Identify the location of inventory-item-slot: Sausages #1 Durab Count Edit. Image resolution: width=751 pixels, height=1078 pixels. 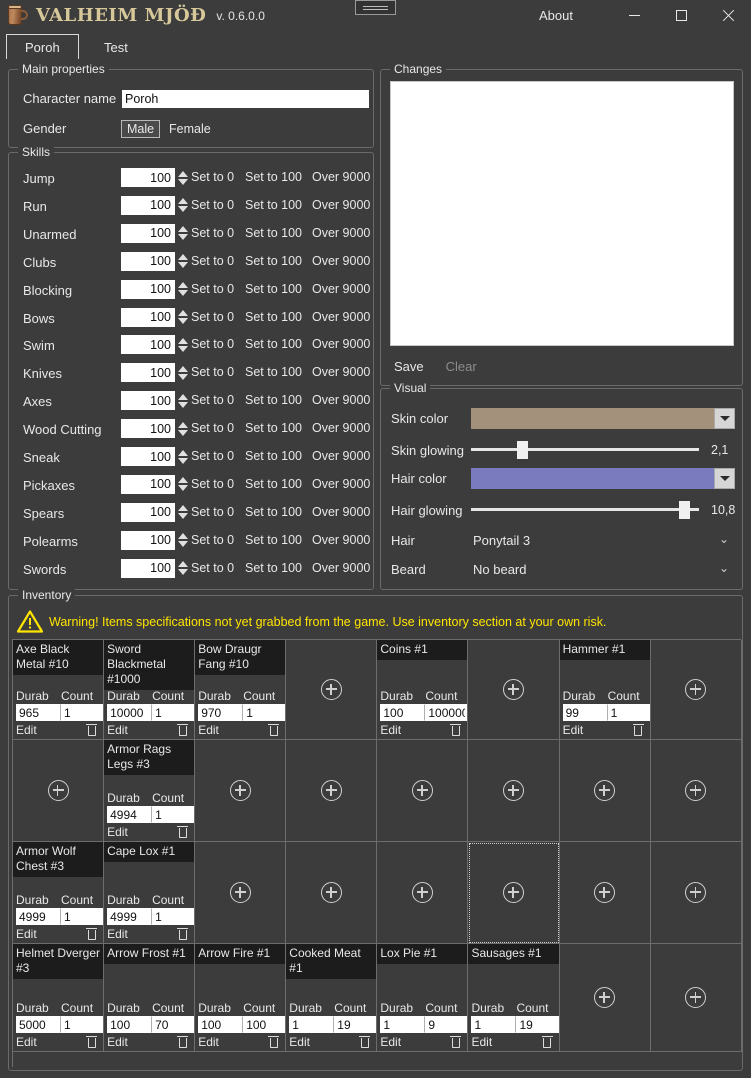
(514, 998).